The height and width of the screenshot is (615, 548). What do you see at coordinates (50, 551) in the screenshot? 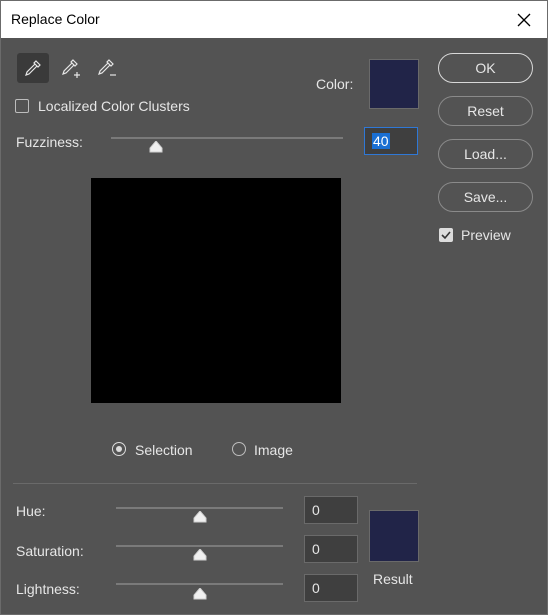
I see `saturation-label: Saturation:` at bounding box center [50, 551].